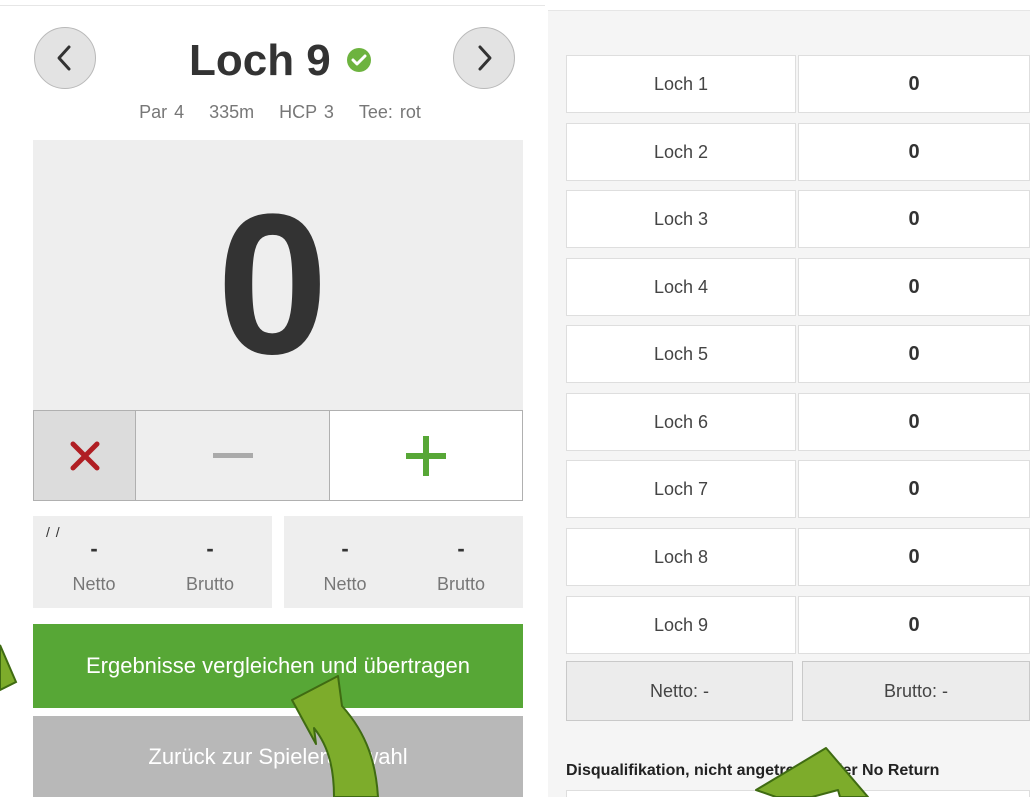  I want to click on hole-label: Loch 3, so click(681, 219).